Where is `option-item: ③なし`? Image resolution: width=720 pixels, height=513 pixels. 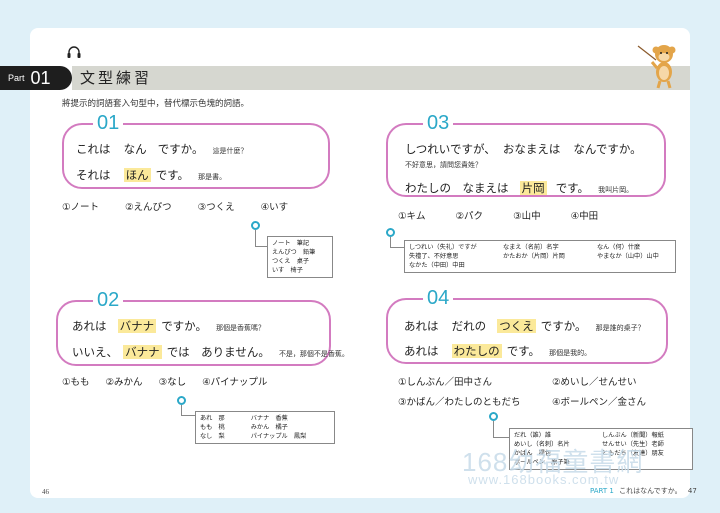
option-item: ③なし is located at coordinates (172, 382).